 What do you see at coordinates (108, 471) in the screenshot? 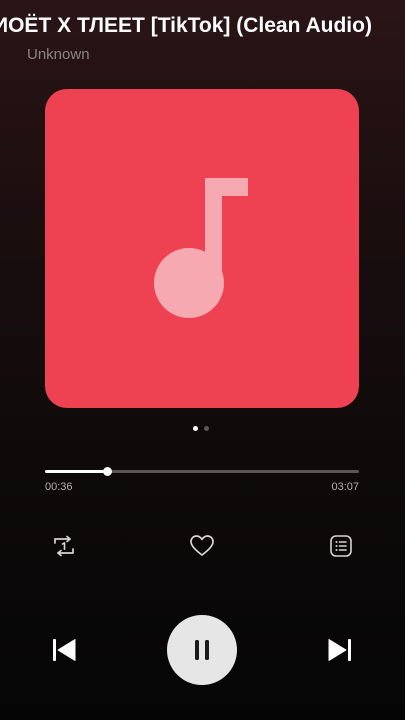
I see `seek-bar-thumb` at bounding box center [108, 471].